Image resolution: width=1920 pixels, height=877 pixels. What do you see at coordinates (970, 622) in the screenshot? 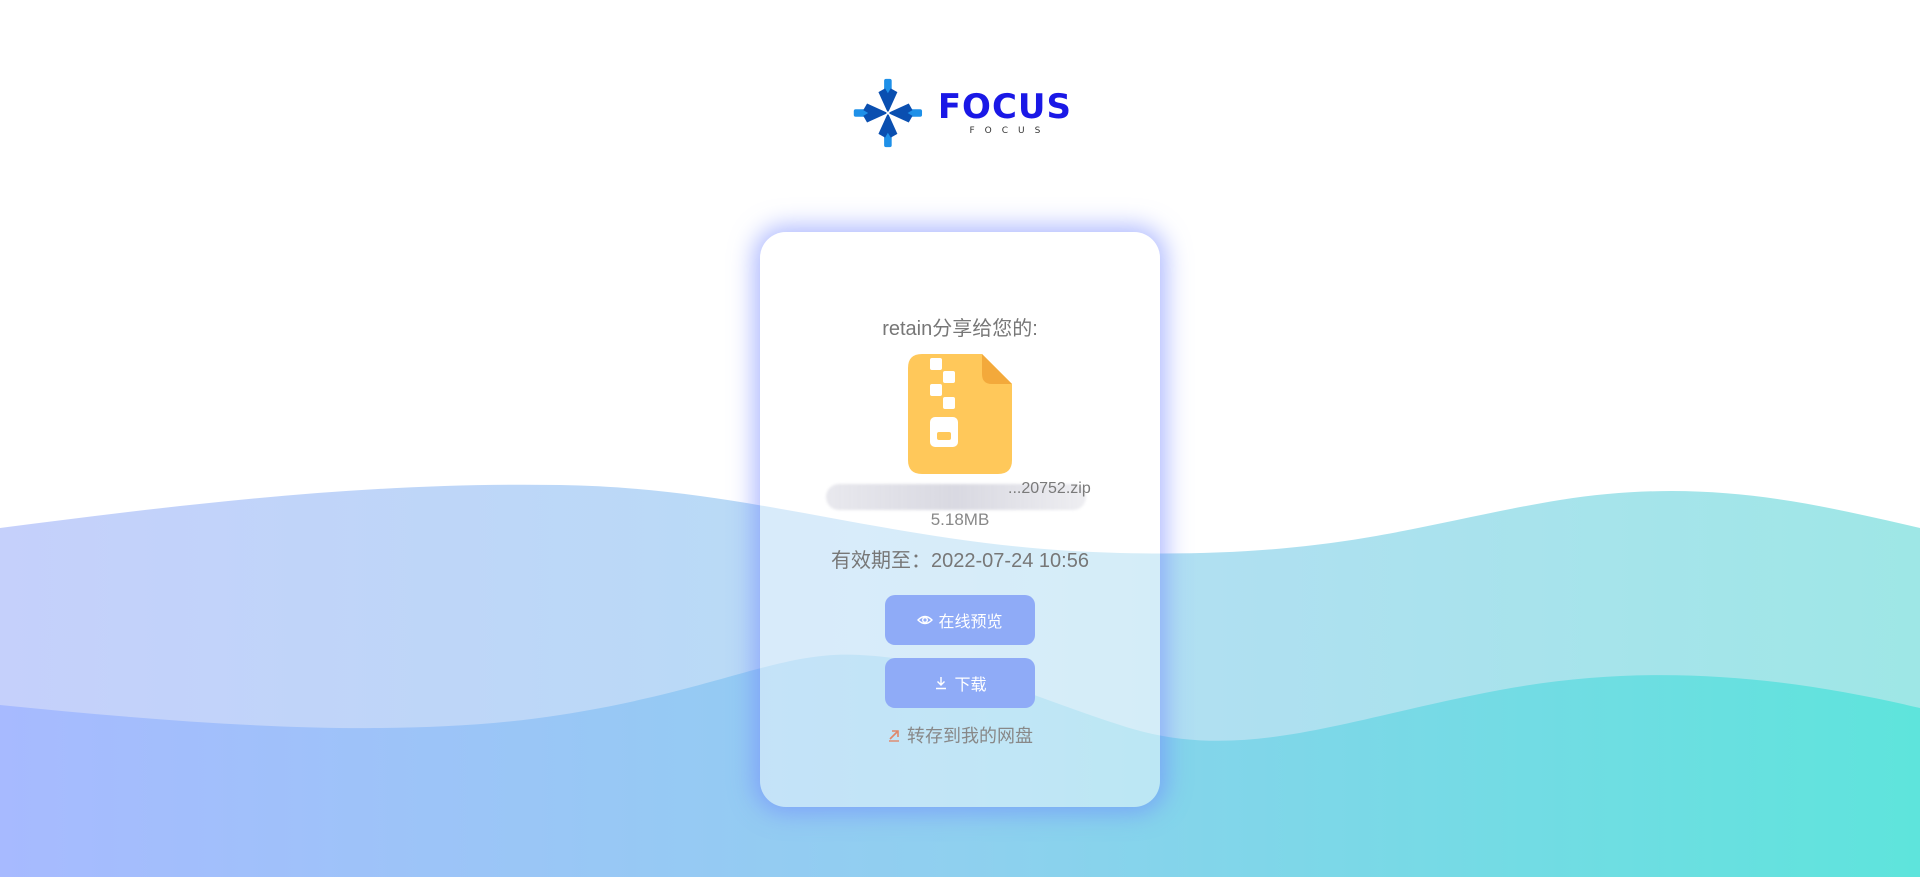
I see `preview-button-label: 在线预览` at bounding box center [970, 622].